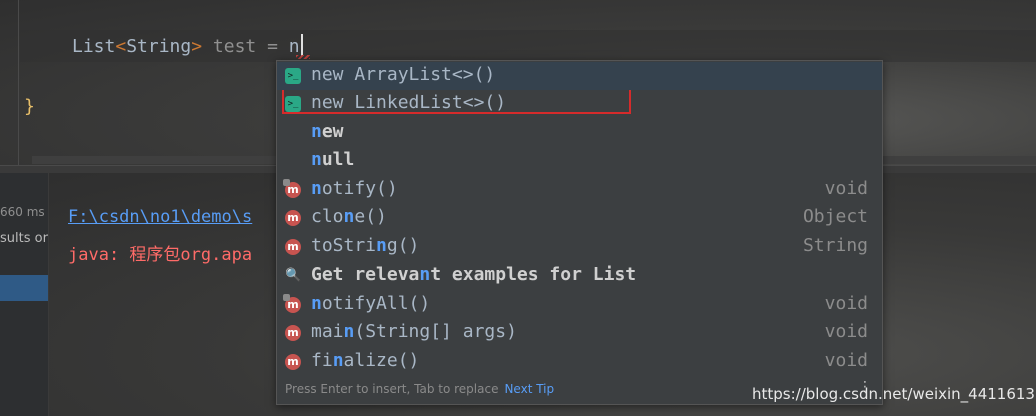 The image size is (1036, 416). I want to click on label-suffix: e(), so click(370, 216).